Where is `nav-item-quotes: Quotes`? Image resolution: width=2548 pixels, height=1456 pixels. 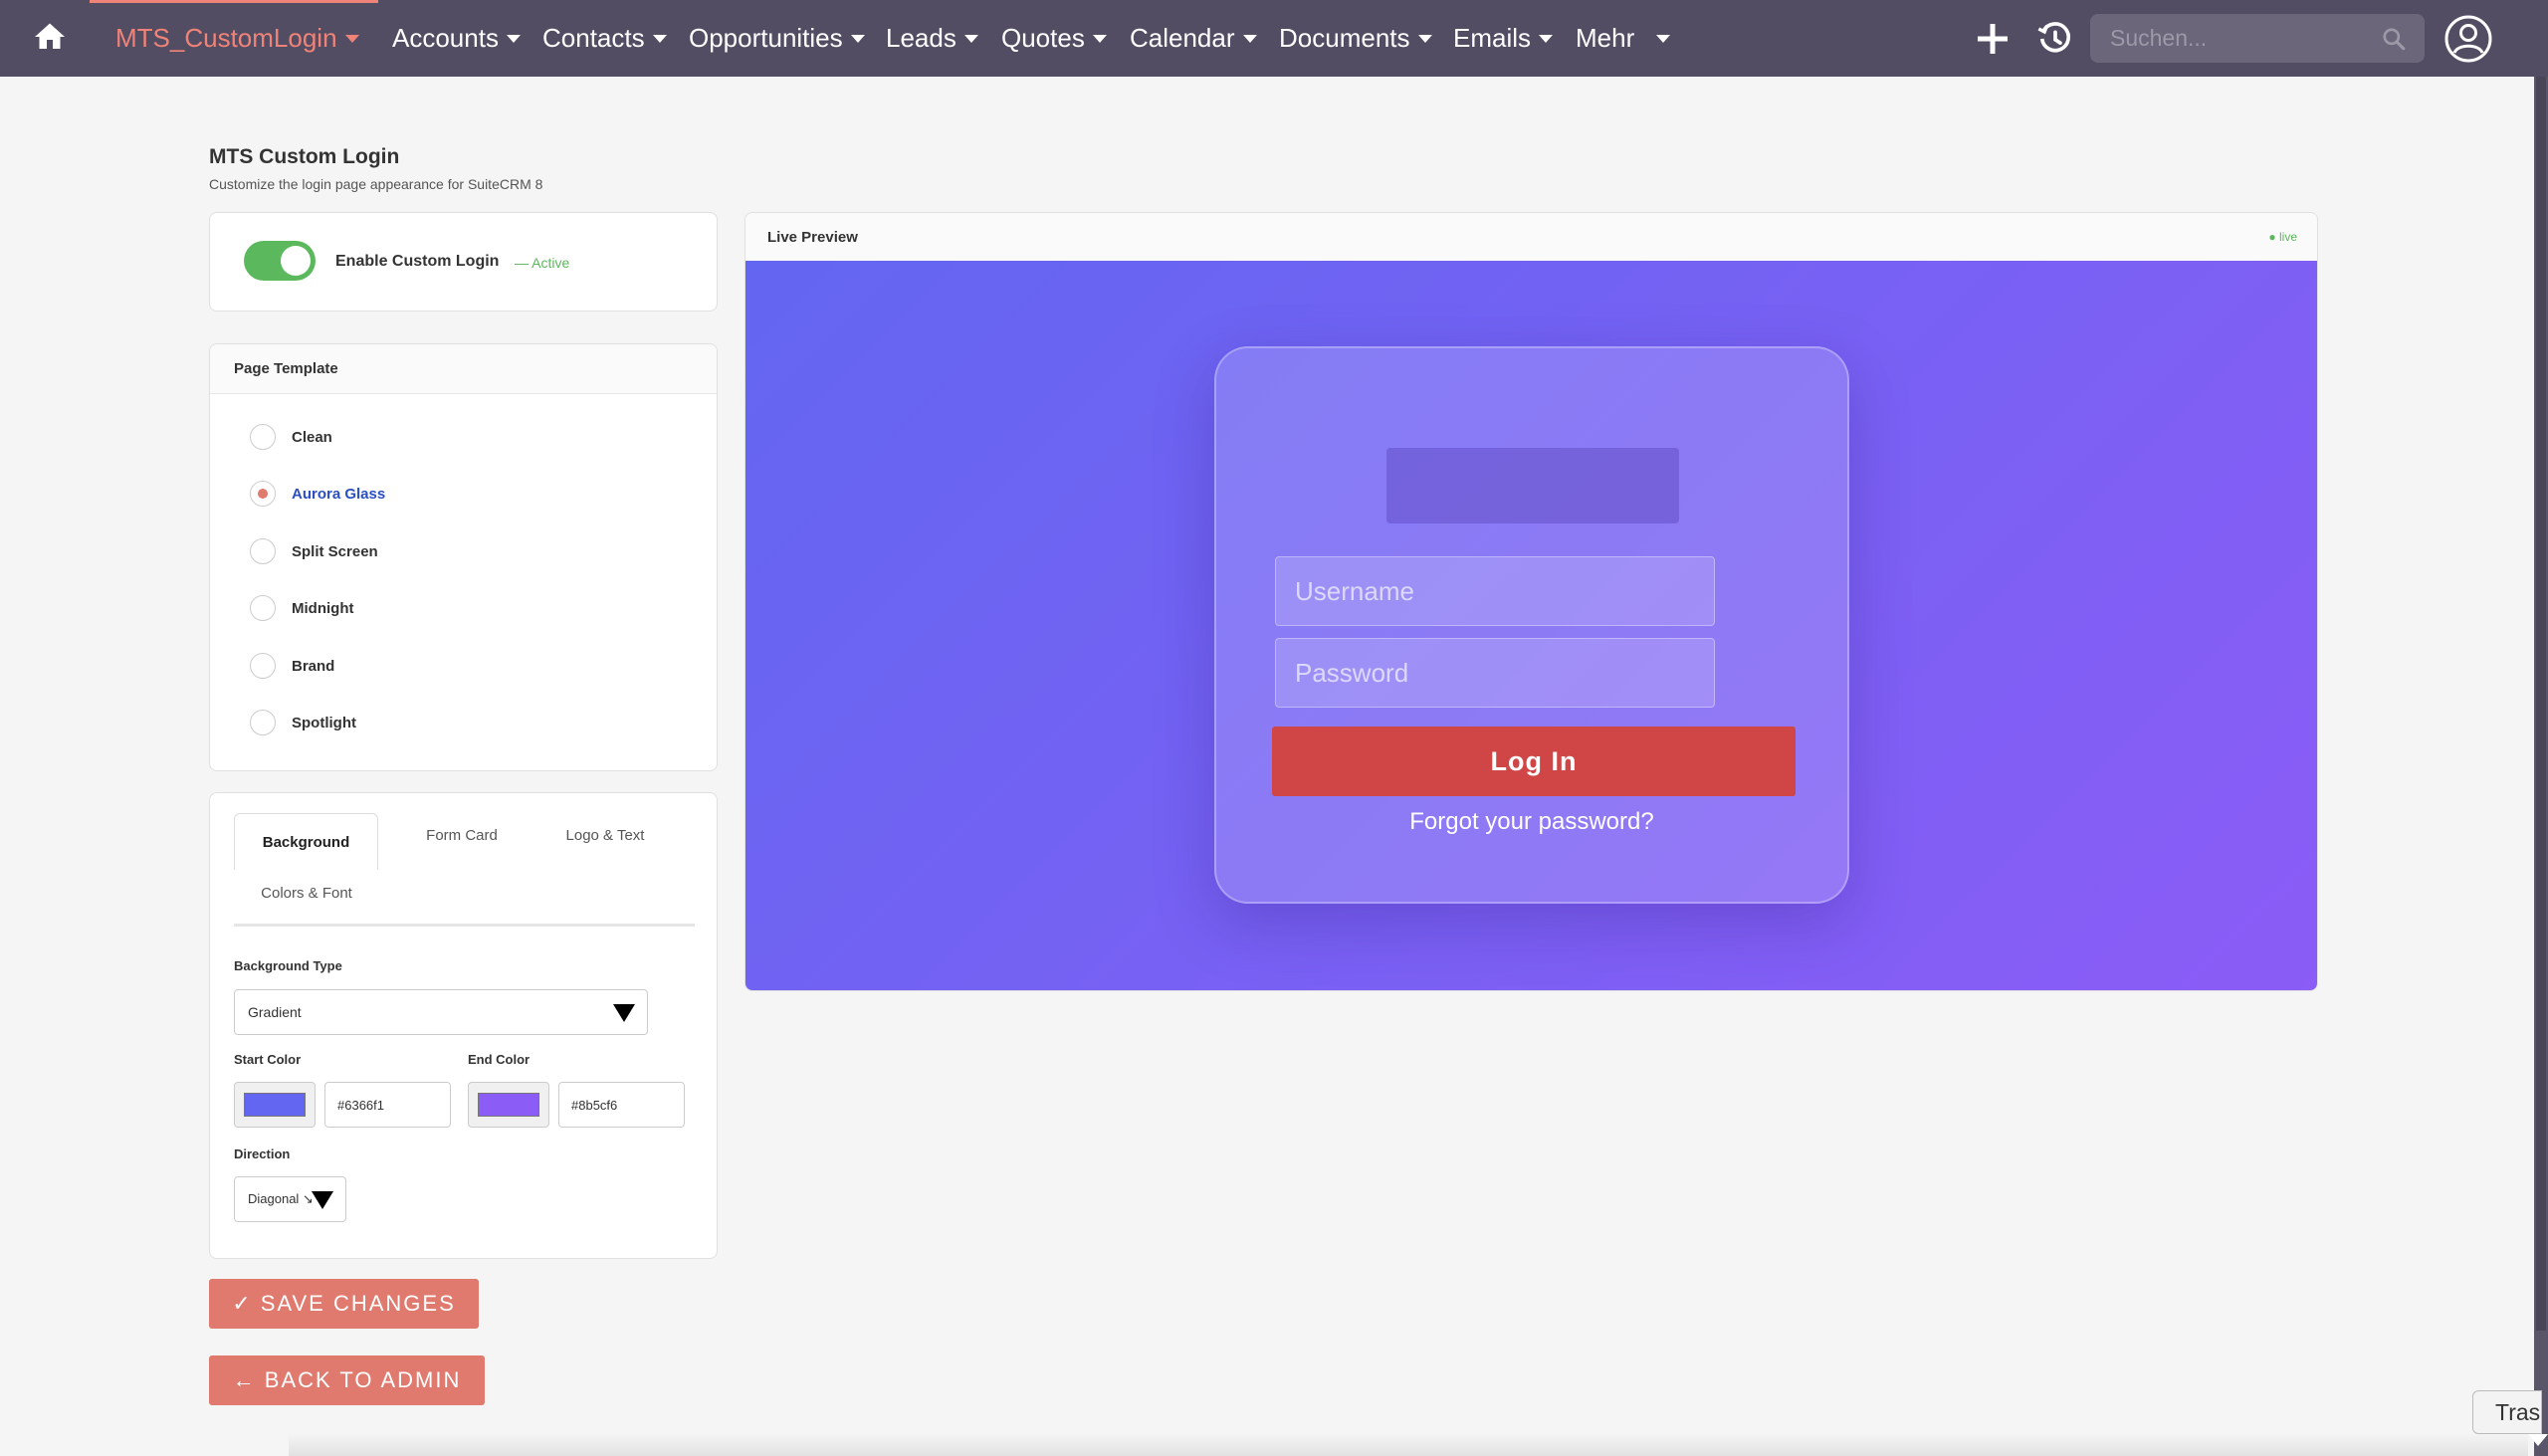
nav-item-quotes: Quotes is located at coordinates (1054, 38).